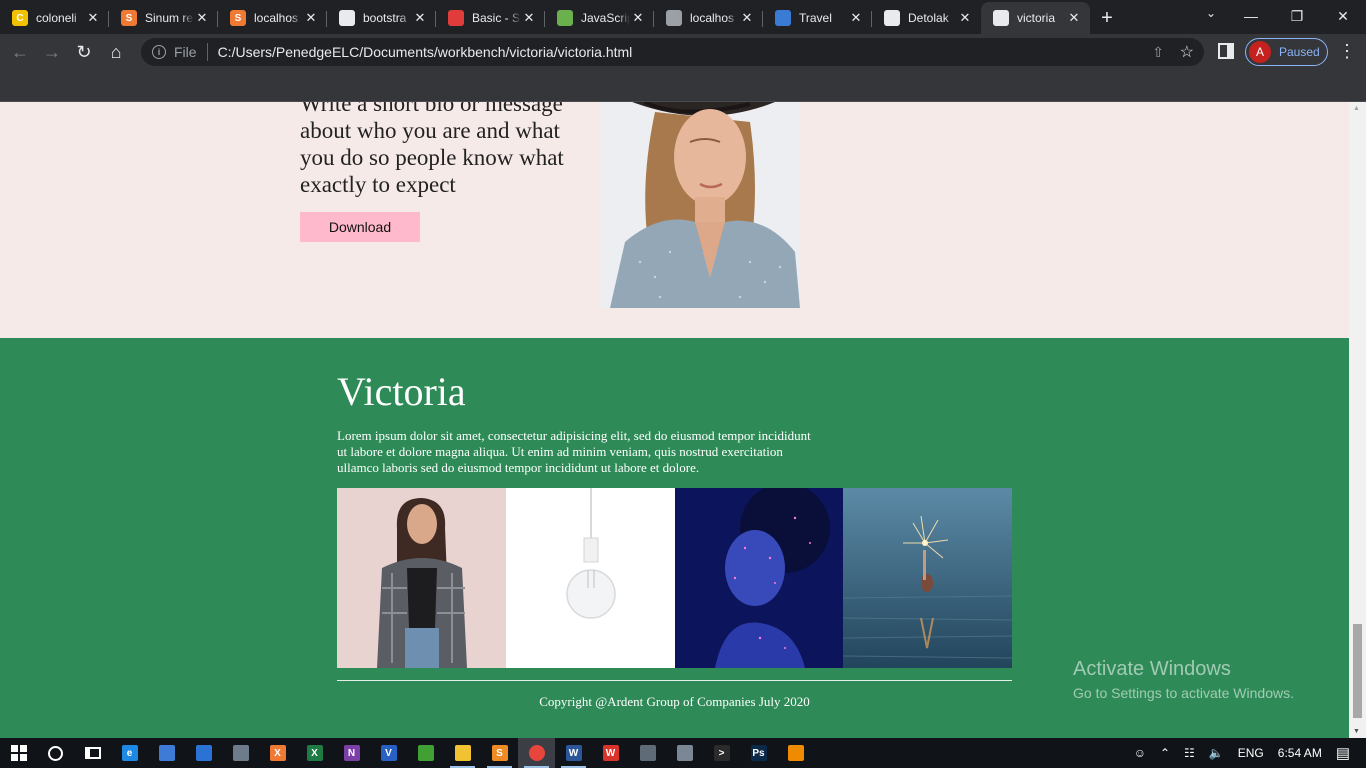 The height and width of the screenshot is (768, 1366). I want to click on taskbar-wps-icon: W, so click(610, 753).